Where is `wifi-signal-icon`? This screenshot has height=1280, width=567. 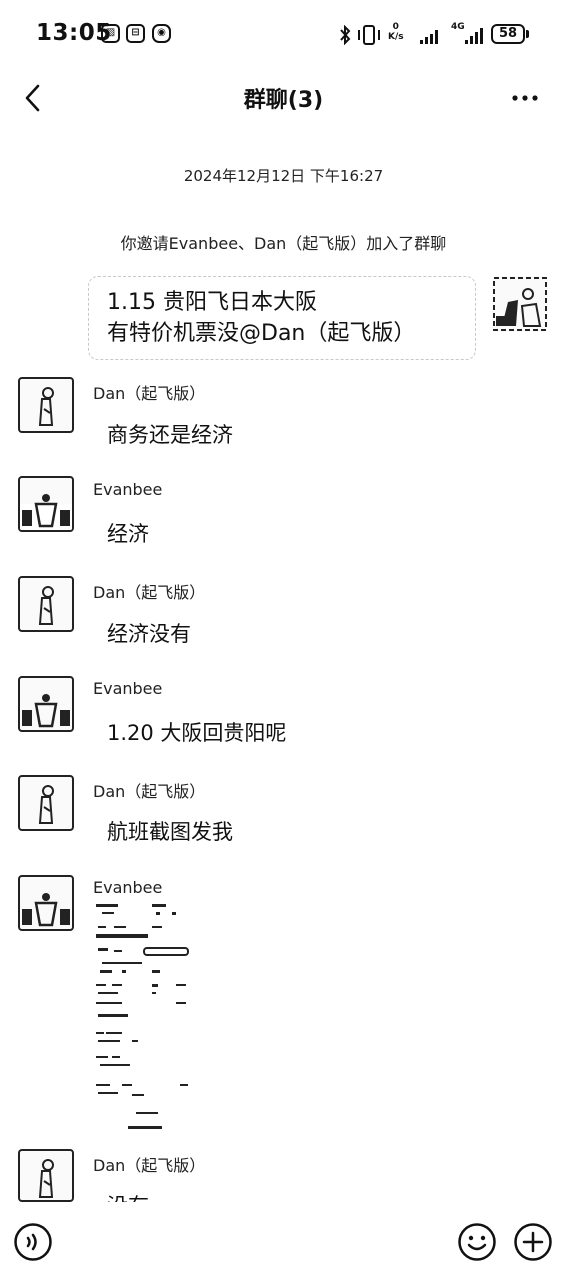 wifi-signal-icon is located at coordinates (430, 36).